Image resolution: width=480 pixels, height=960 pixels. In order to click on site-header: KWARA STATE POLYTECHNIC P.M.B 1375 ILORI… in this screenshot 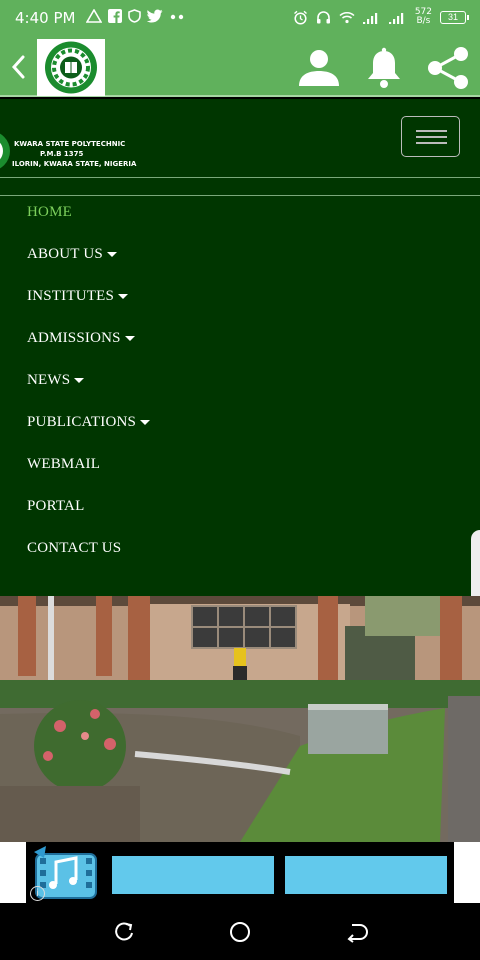, I will do `click(240, 148)`.